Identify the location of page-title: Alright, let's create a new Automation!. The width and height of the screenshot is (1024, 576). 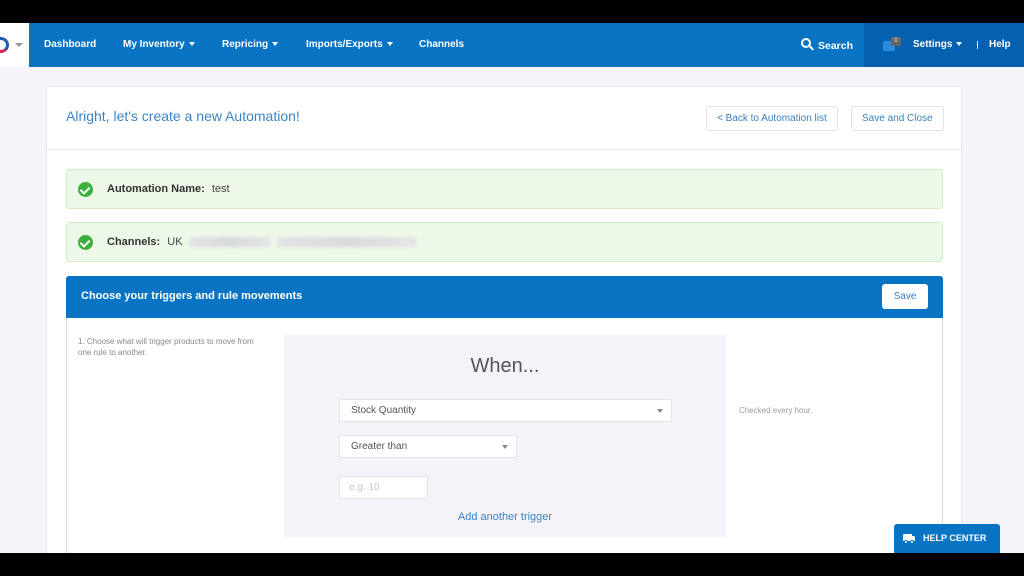
(183, 116).